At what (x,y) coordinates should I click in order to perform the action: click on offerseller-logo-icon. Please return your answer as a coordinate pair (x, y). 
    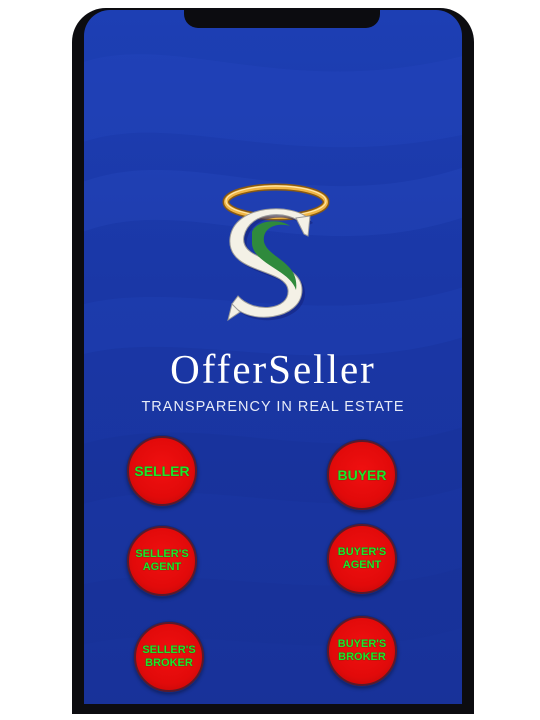
    Looking at the image, I should click on (276, 252).